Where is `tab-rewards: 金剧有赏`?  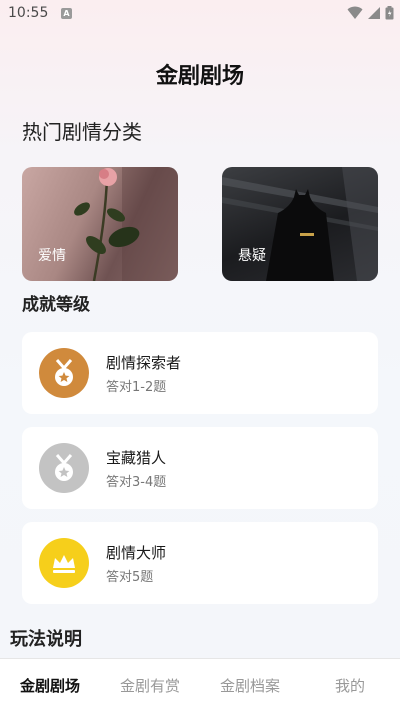 tab-rewards: 金剧有赏 is located at coordinates (150, 685).